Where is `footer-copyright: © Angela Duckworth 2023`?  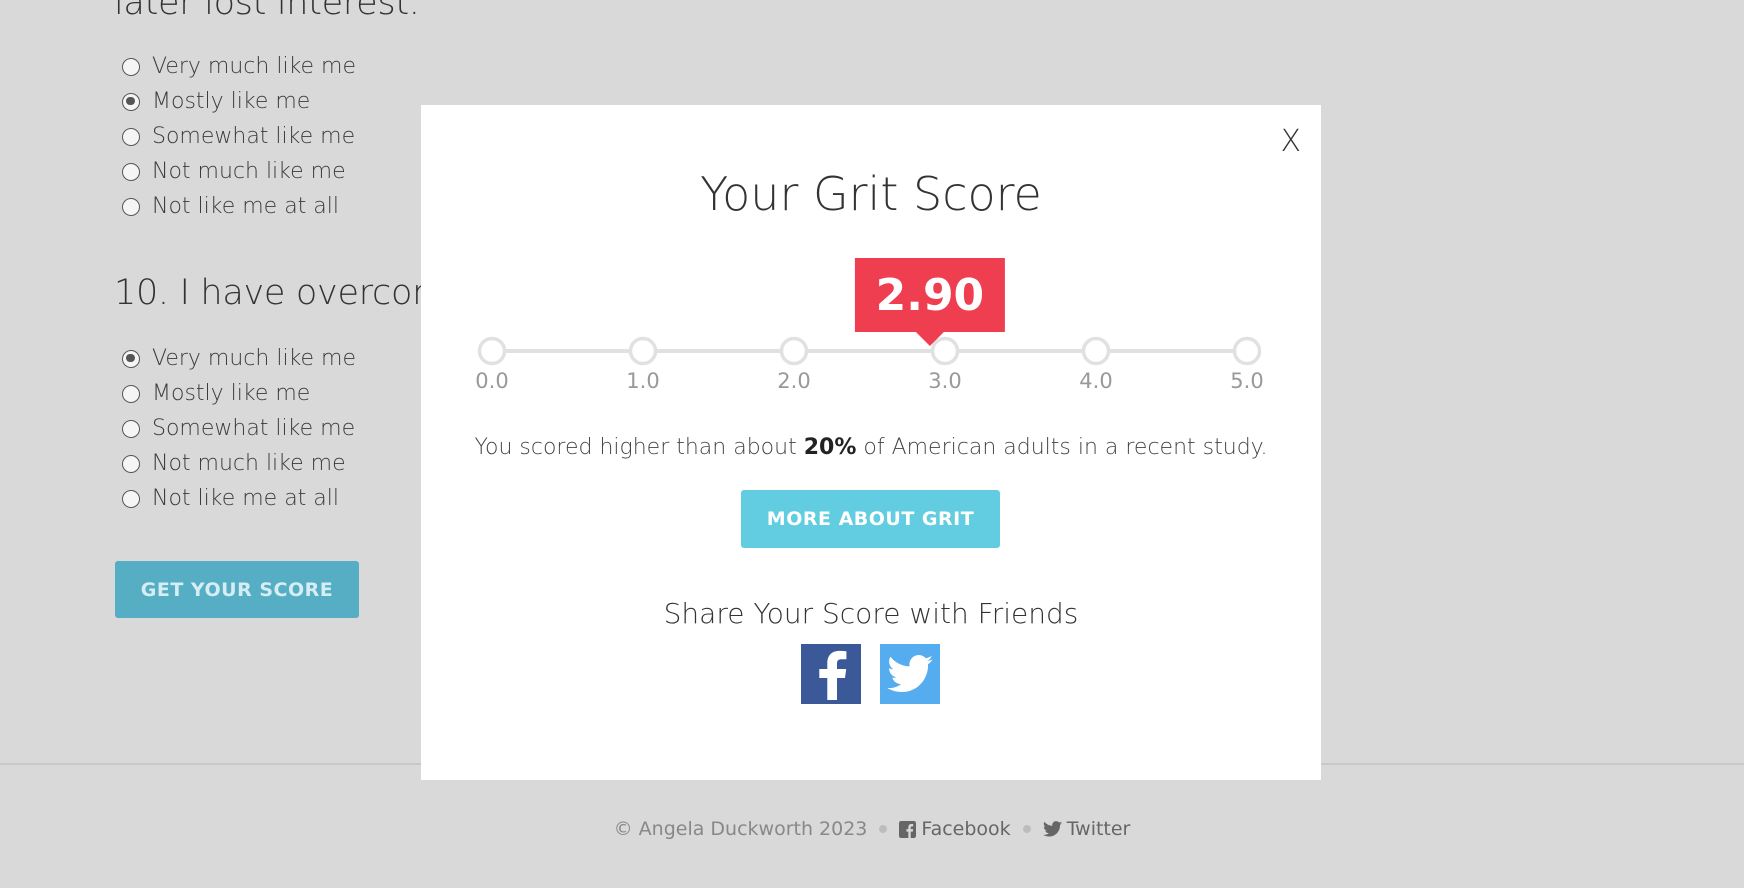 footer-copyright: © Angela Duckworth 2023 is located at coordinates (740, 829).